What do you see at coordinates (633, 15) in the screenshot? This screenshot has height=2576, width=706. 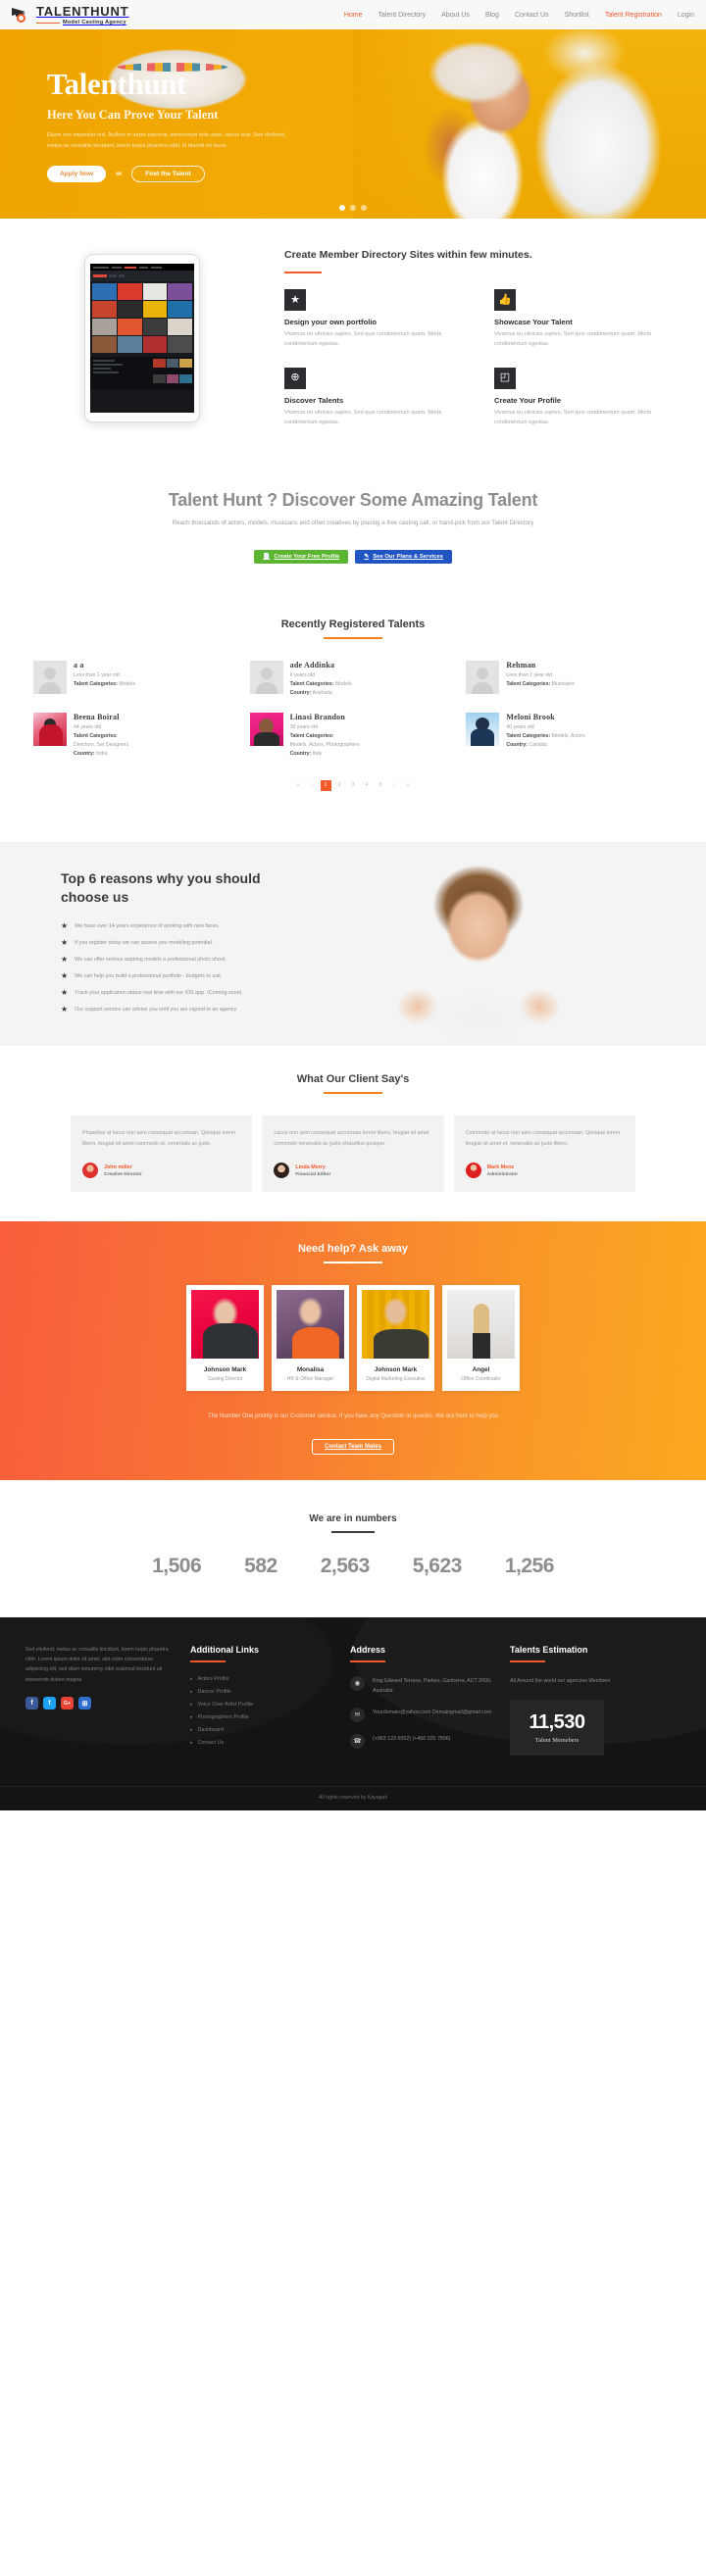 I see `nav-link-talent-registration: Talent Registration` at bounding box center [633, 15].